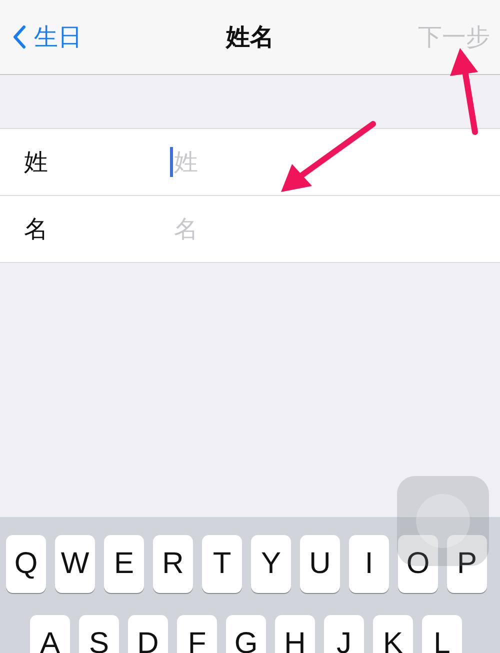 This screenshot has height=653, width=500. I want to click on key: D, so click(148, 634).